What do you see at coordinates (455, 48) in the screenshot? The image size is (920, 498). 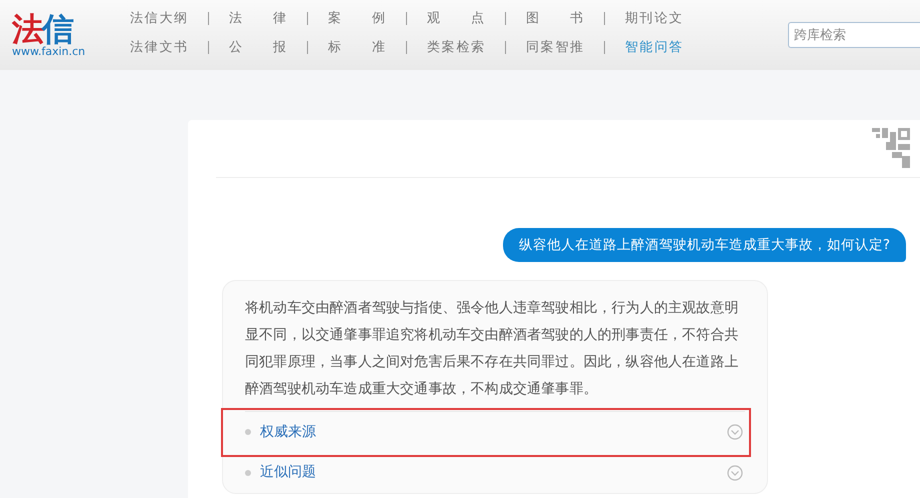 I see `nav-link: 类案检索` at bounding box center [455, 48].